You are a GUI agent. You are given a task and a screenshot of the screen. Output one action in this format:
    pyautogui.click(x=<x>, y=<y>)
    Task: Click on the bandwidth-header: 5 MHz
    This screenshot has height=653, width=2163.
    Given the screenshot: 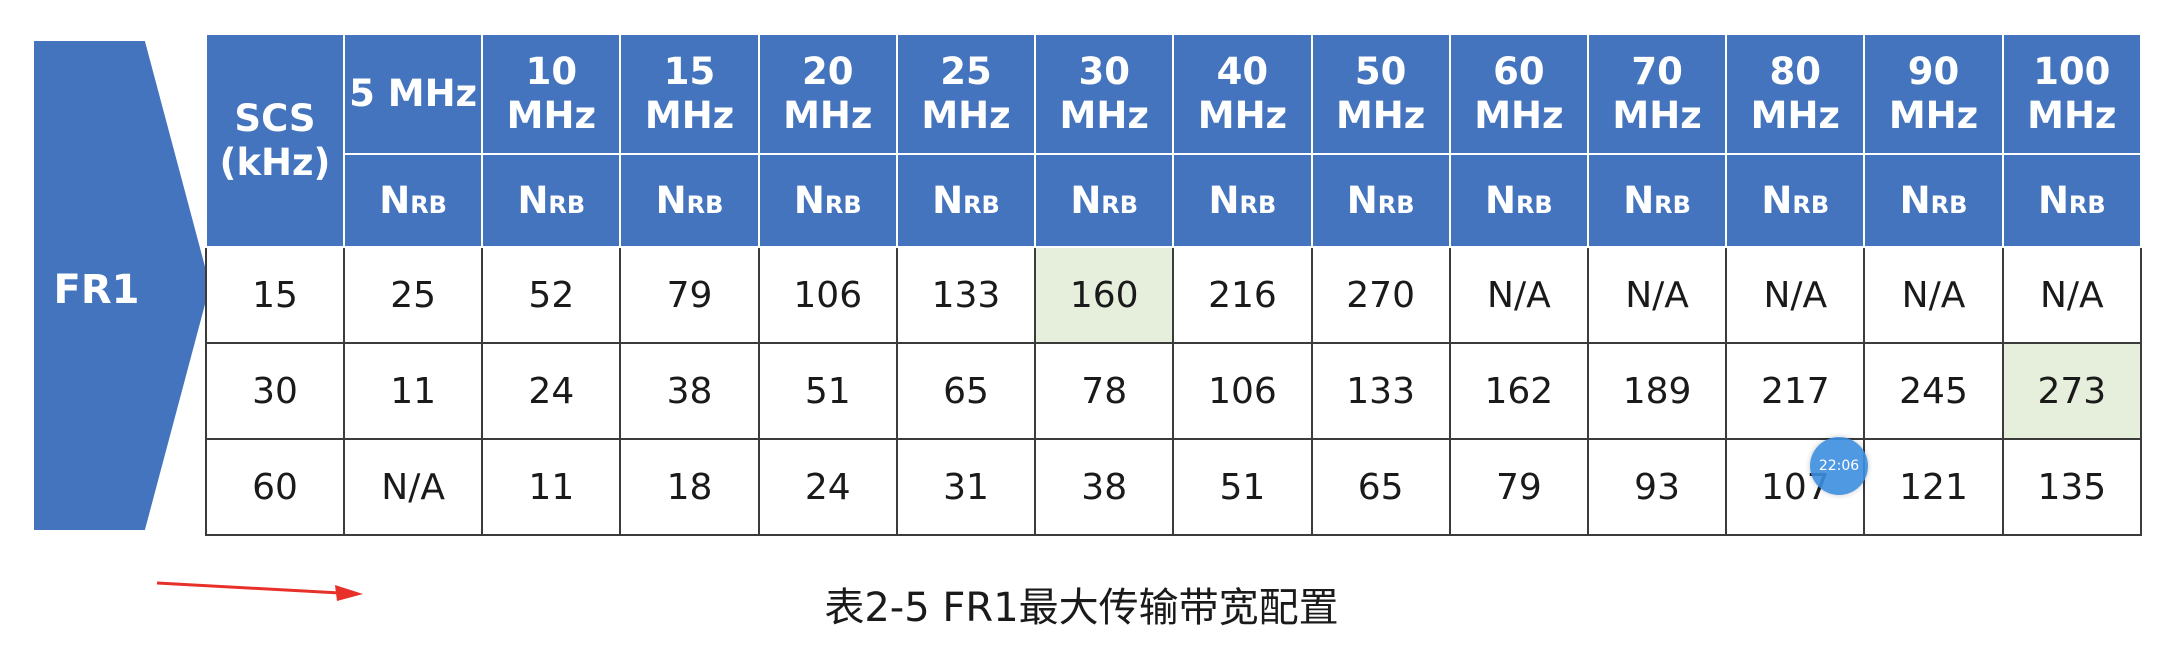 What is the action you would take?
    pyautogui.click(x=413, y=94)
    